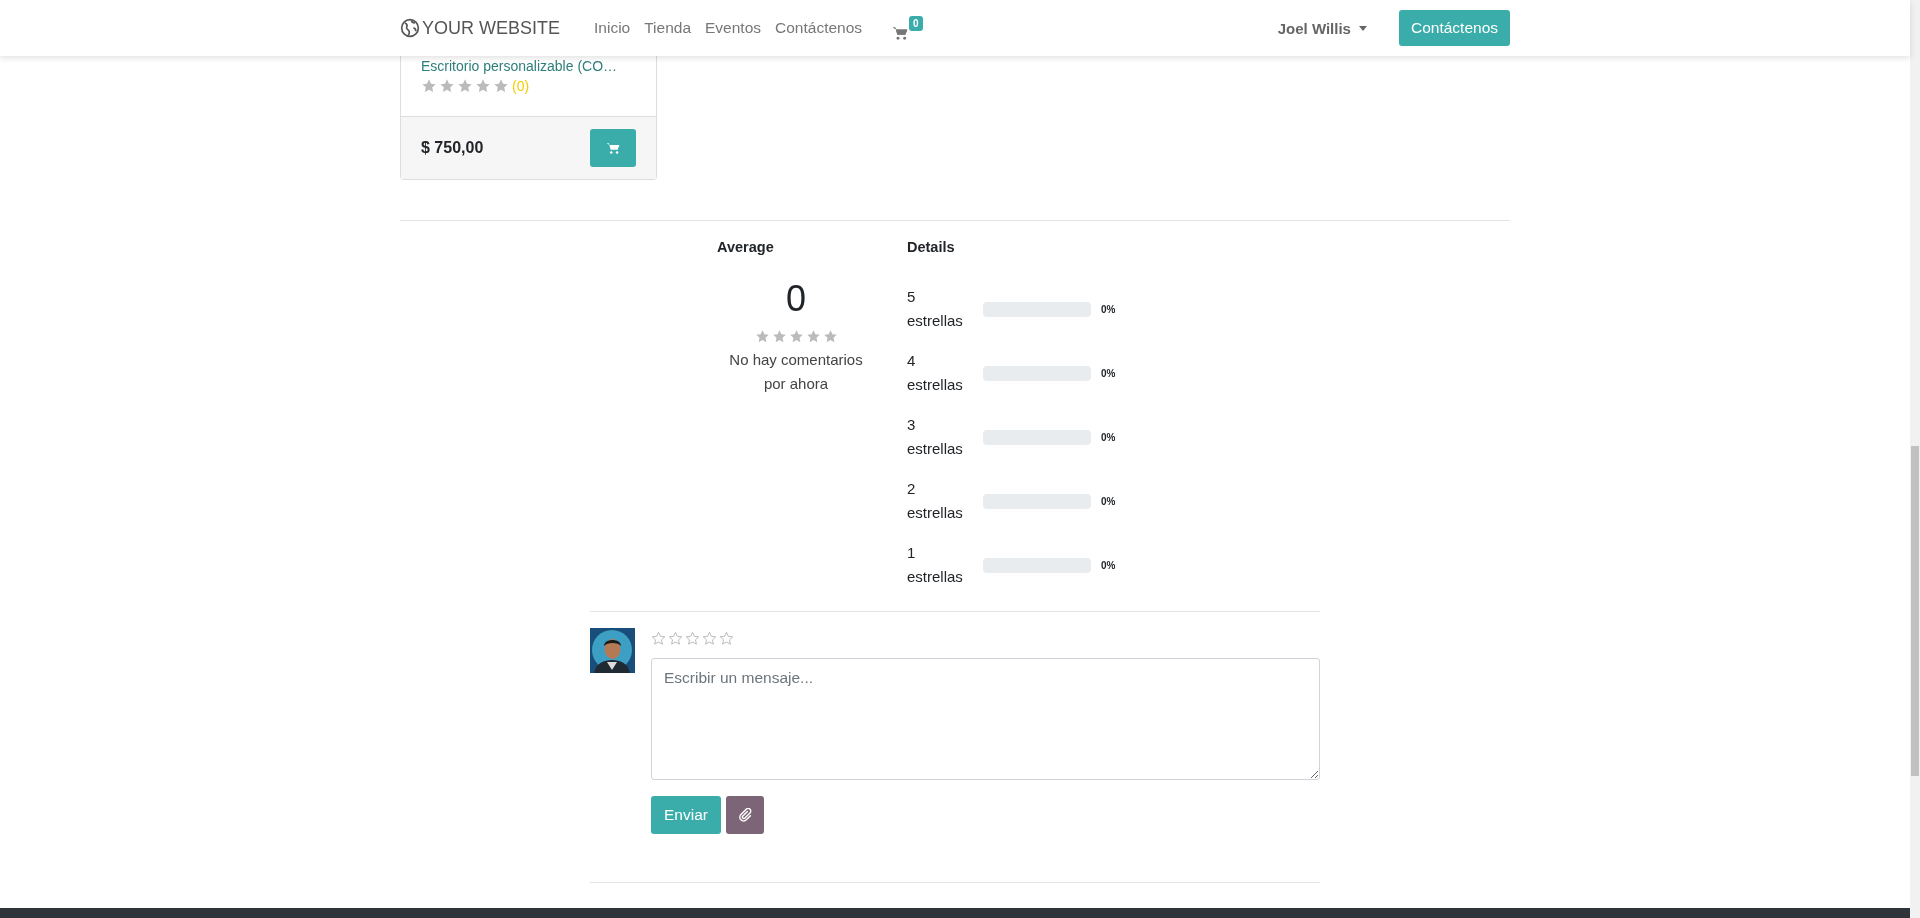 This screenshot has height=918, width=1920. I want to click on send-button: Enviar, so click(686, 815).